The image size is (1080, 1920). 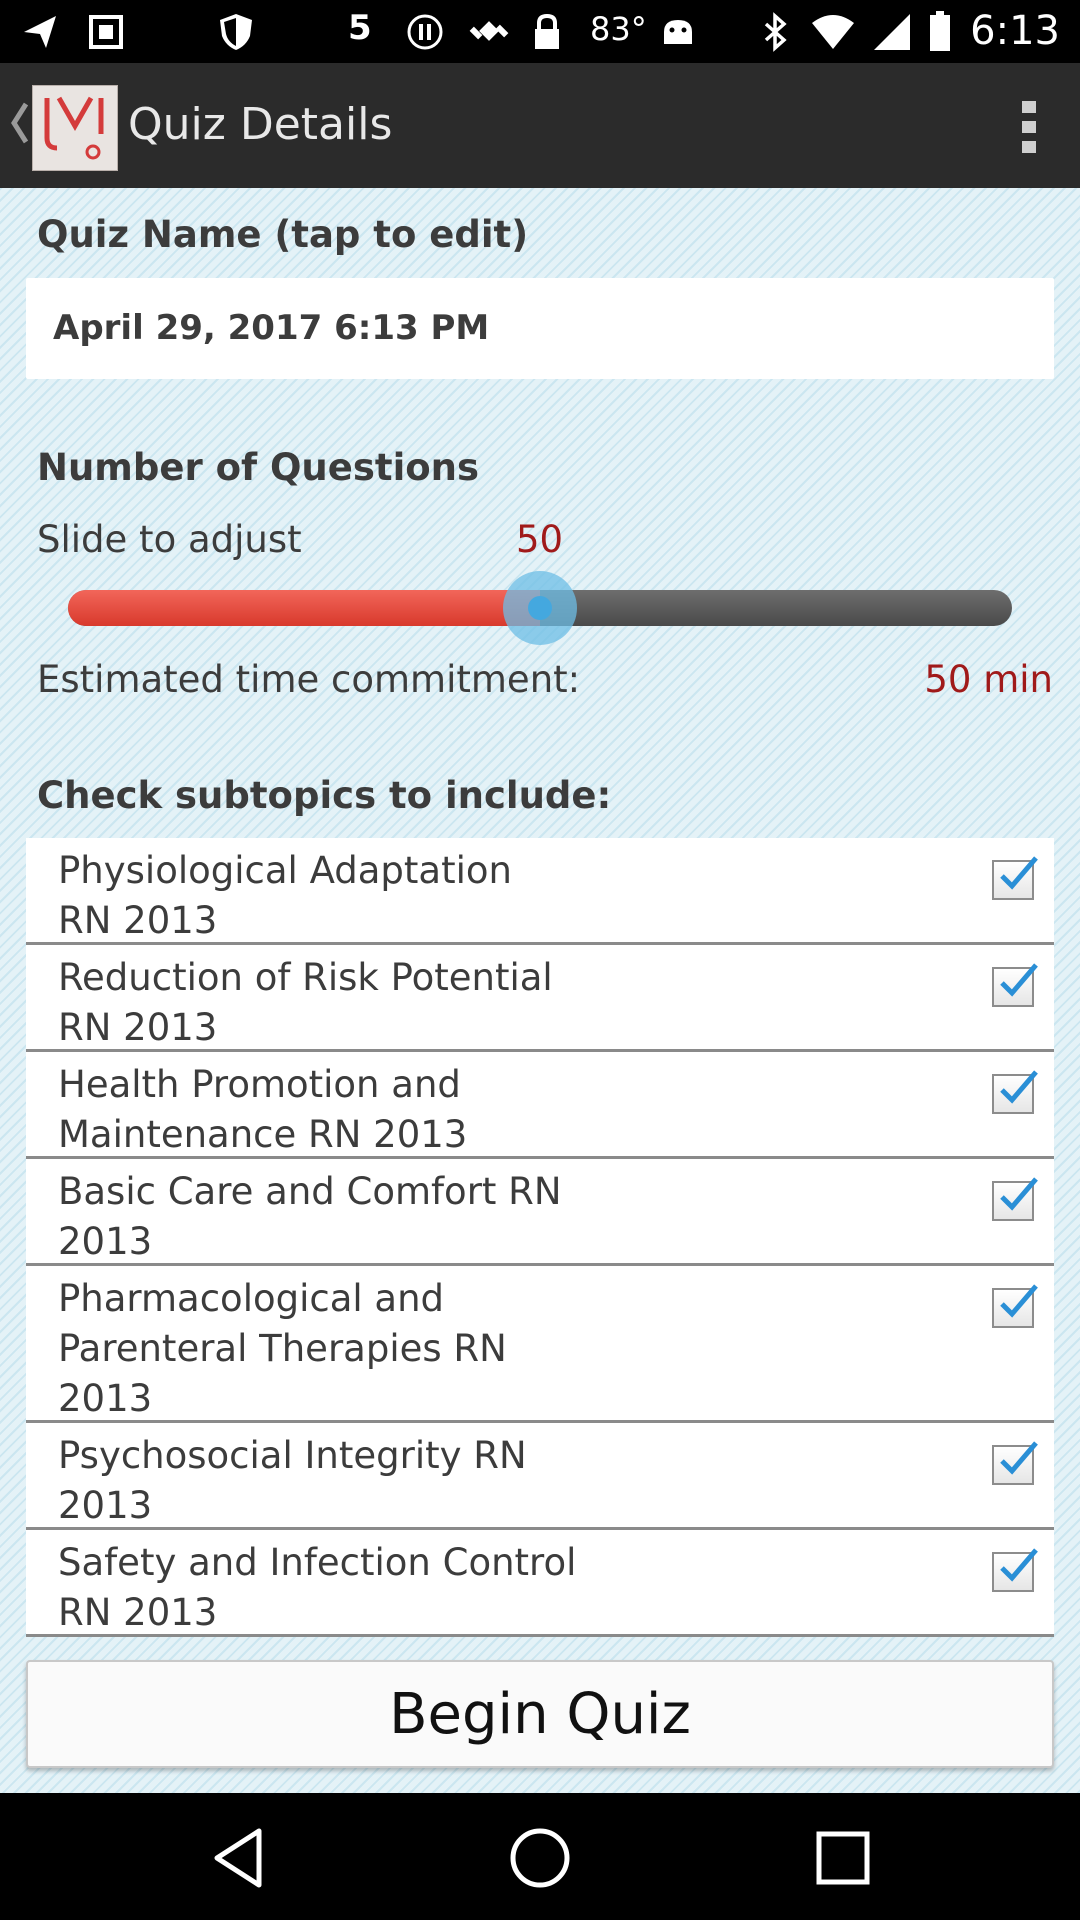 What do you see at coordinates (547, 32) in the screenshot?
I see `lock-icon` at bounding box center [547, 32].